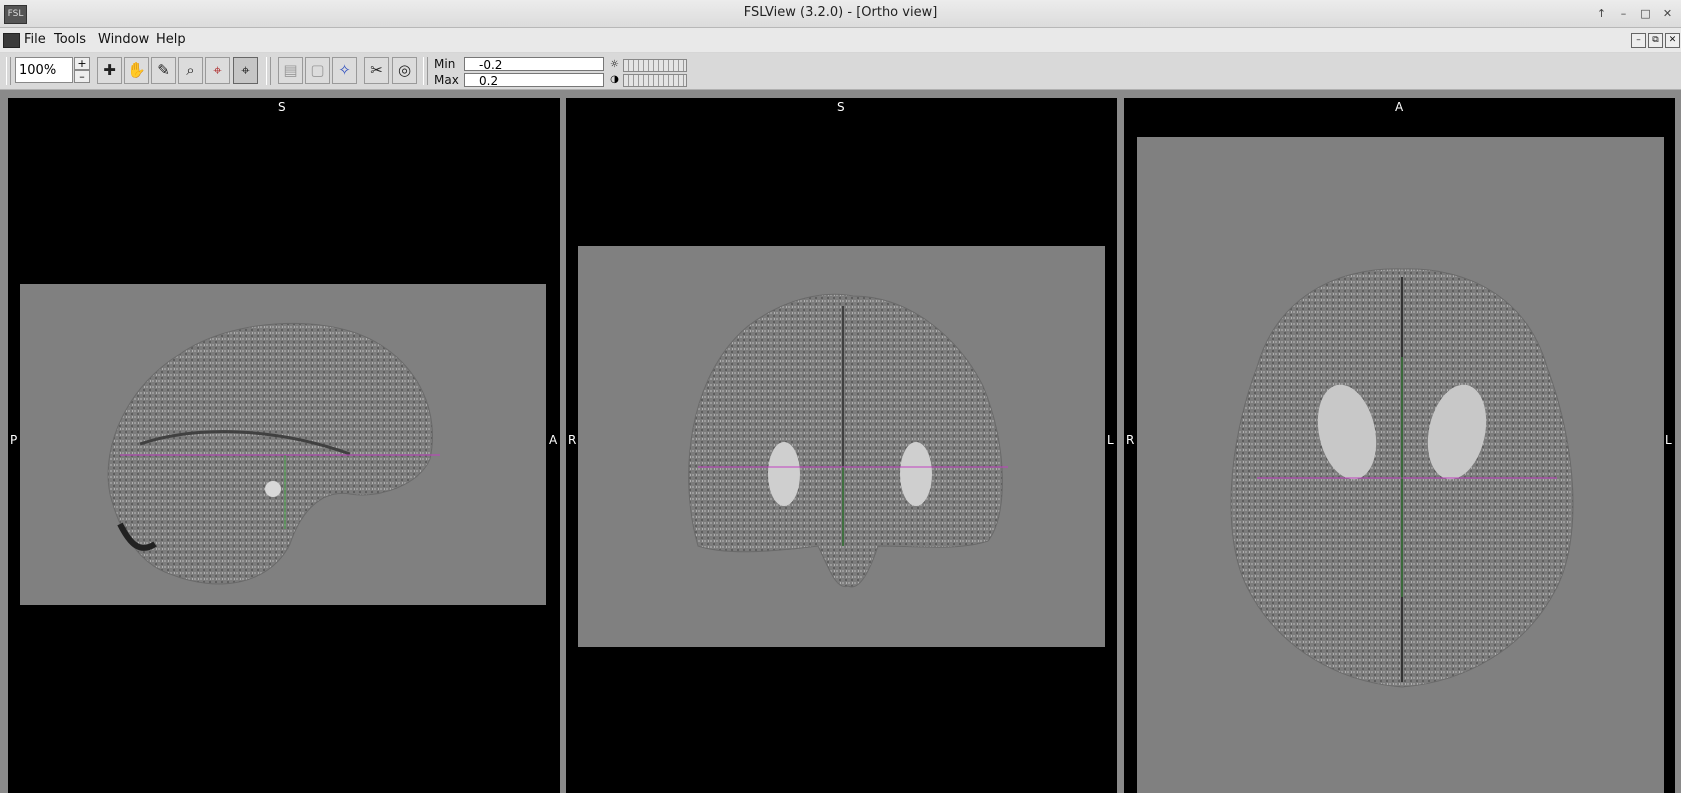  I want to click on window-shade-button: ↑, so click(1601, 13).